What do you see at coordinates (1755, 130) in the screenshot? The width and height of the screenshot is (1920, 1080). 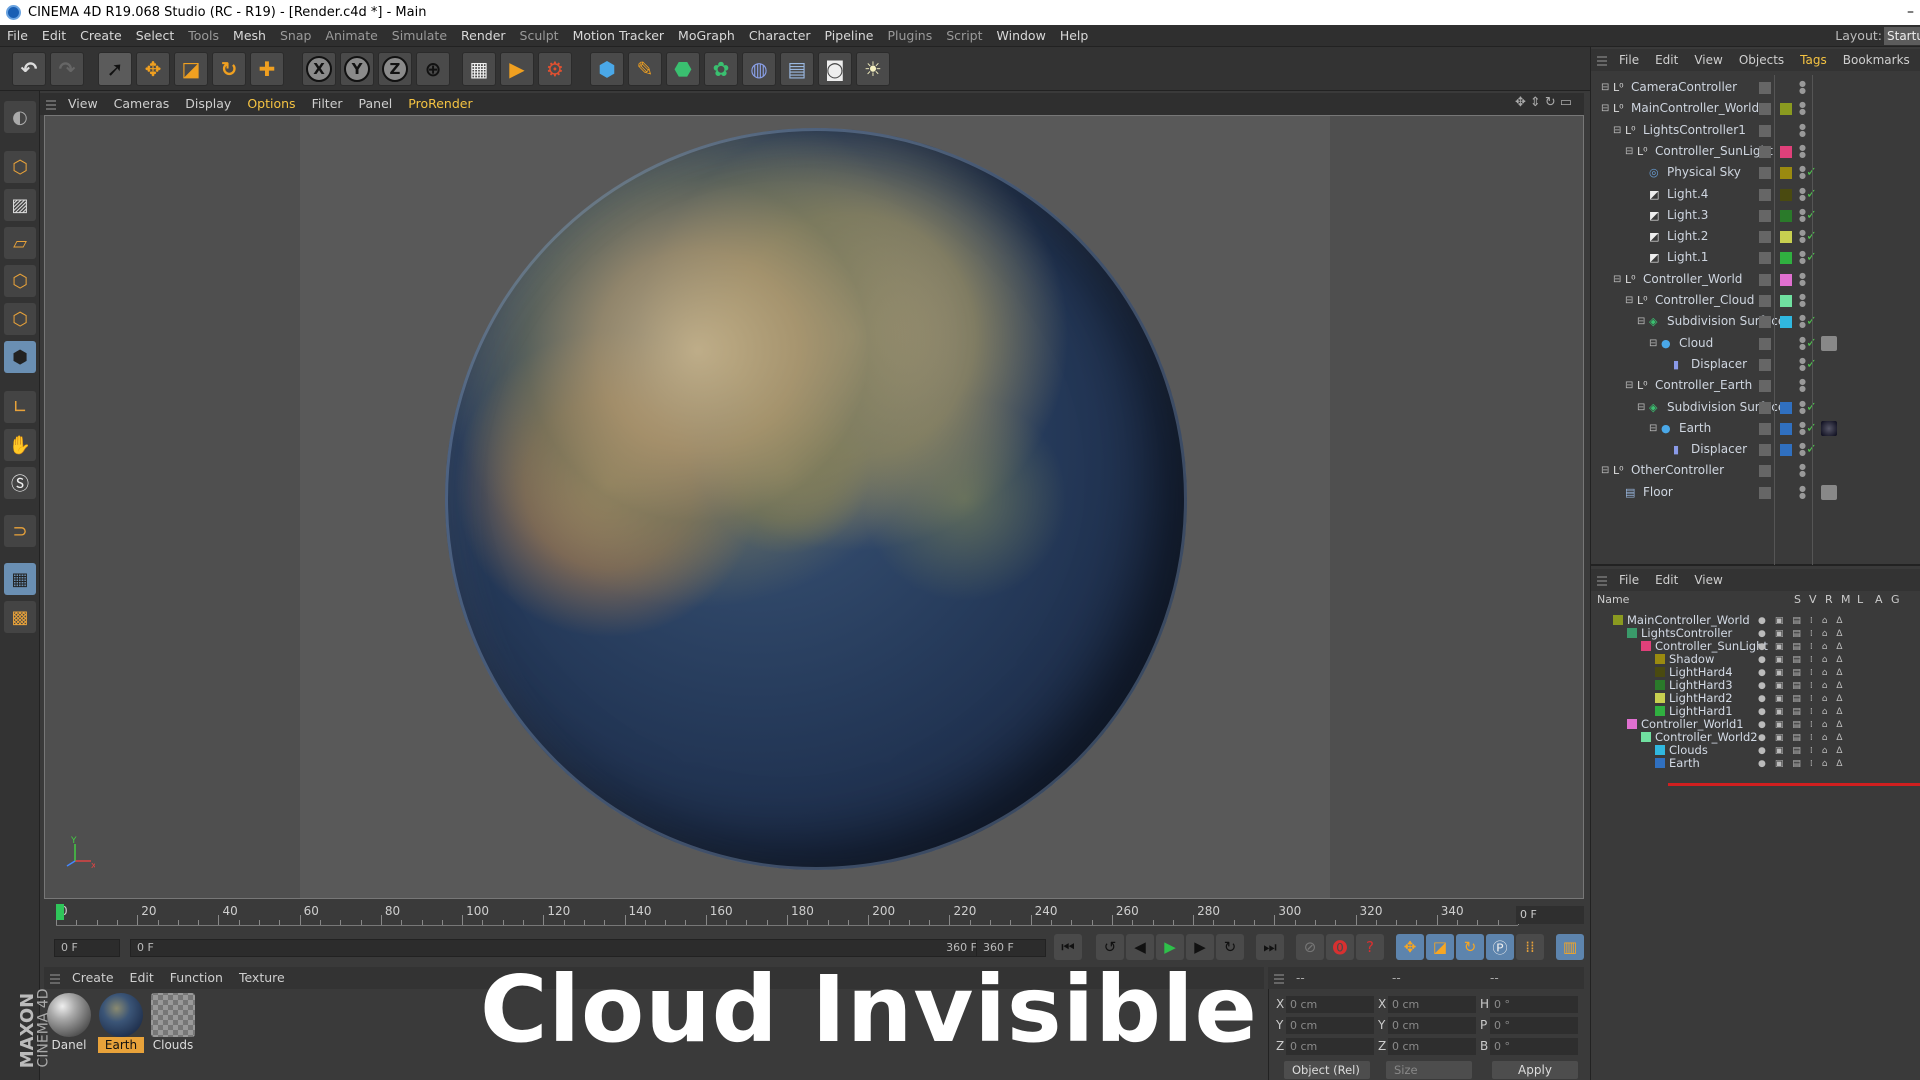 I see `object-row: ⊟ L⁰ LightsController1 ● ●` at bounding box center [1755, 130].